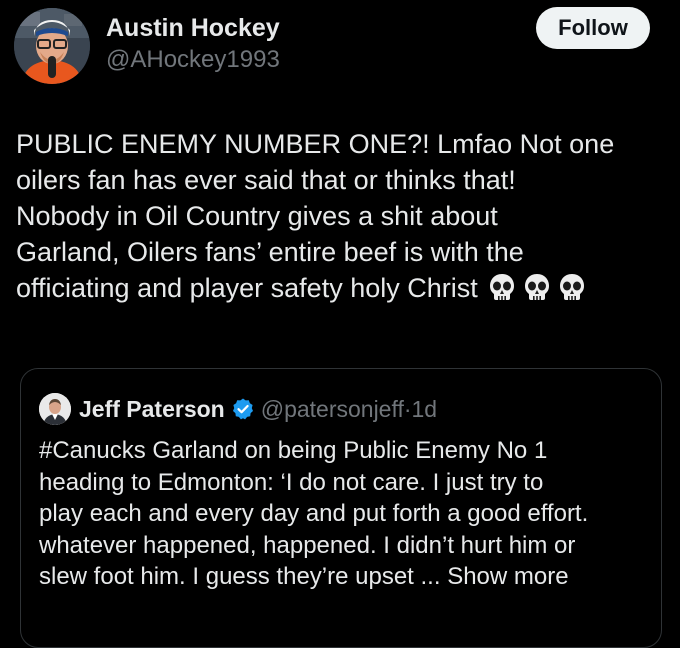 Image resolution: width=680 pixels, height=648 pixels. What do you see at coordinates (152, 409) in the screenshot?
I see `quoted-author-name: Jeff Paterson` at bounding box center [152, 409].